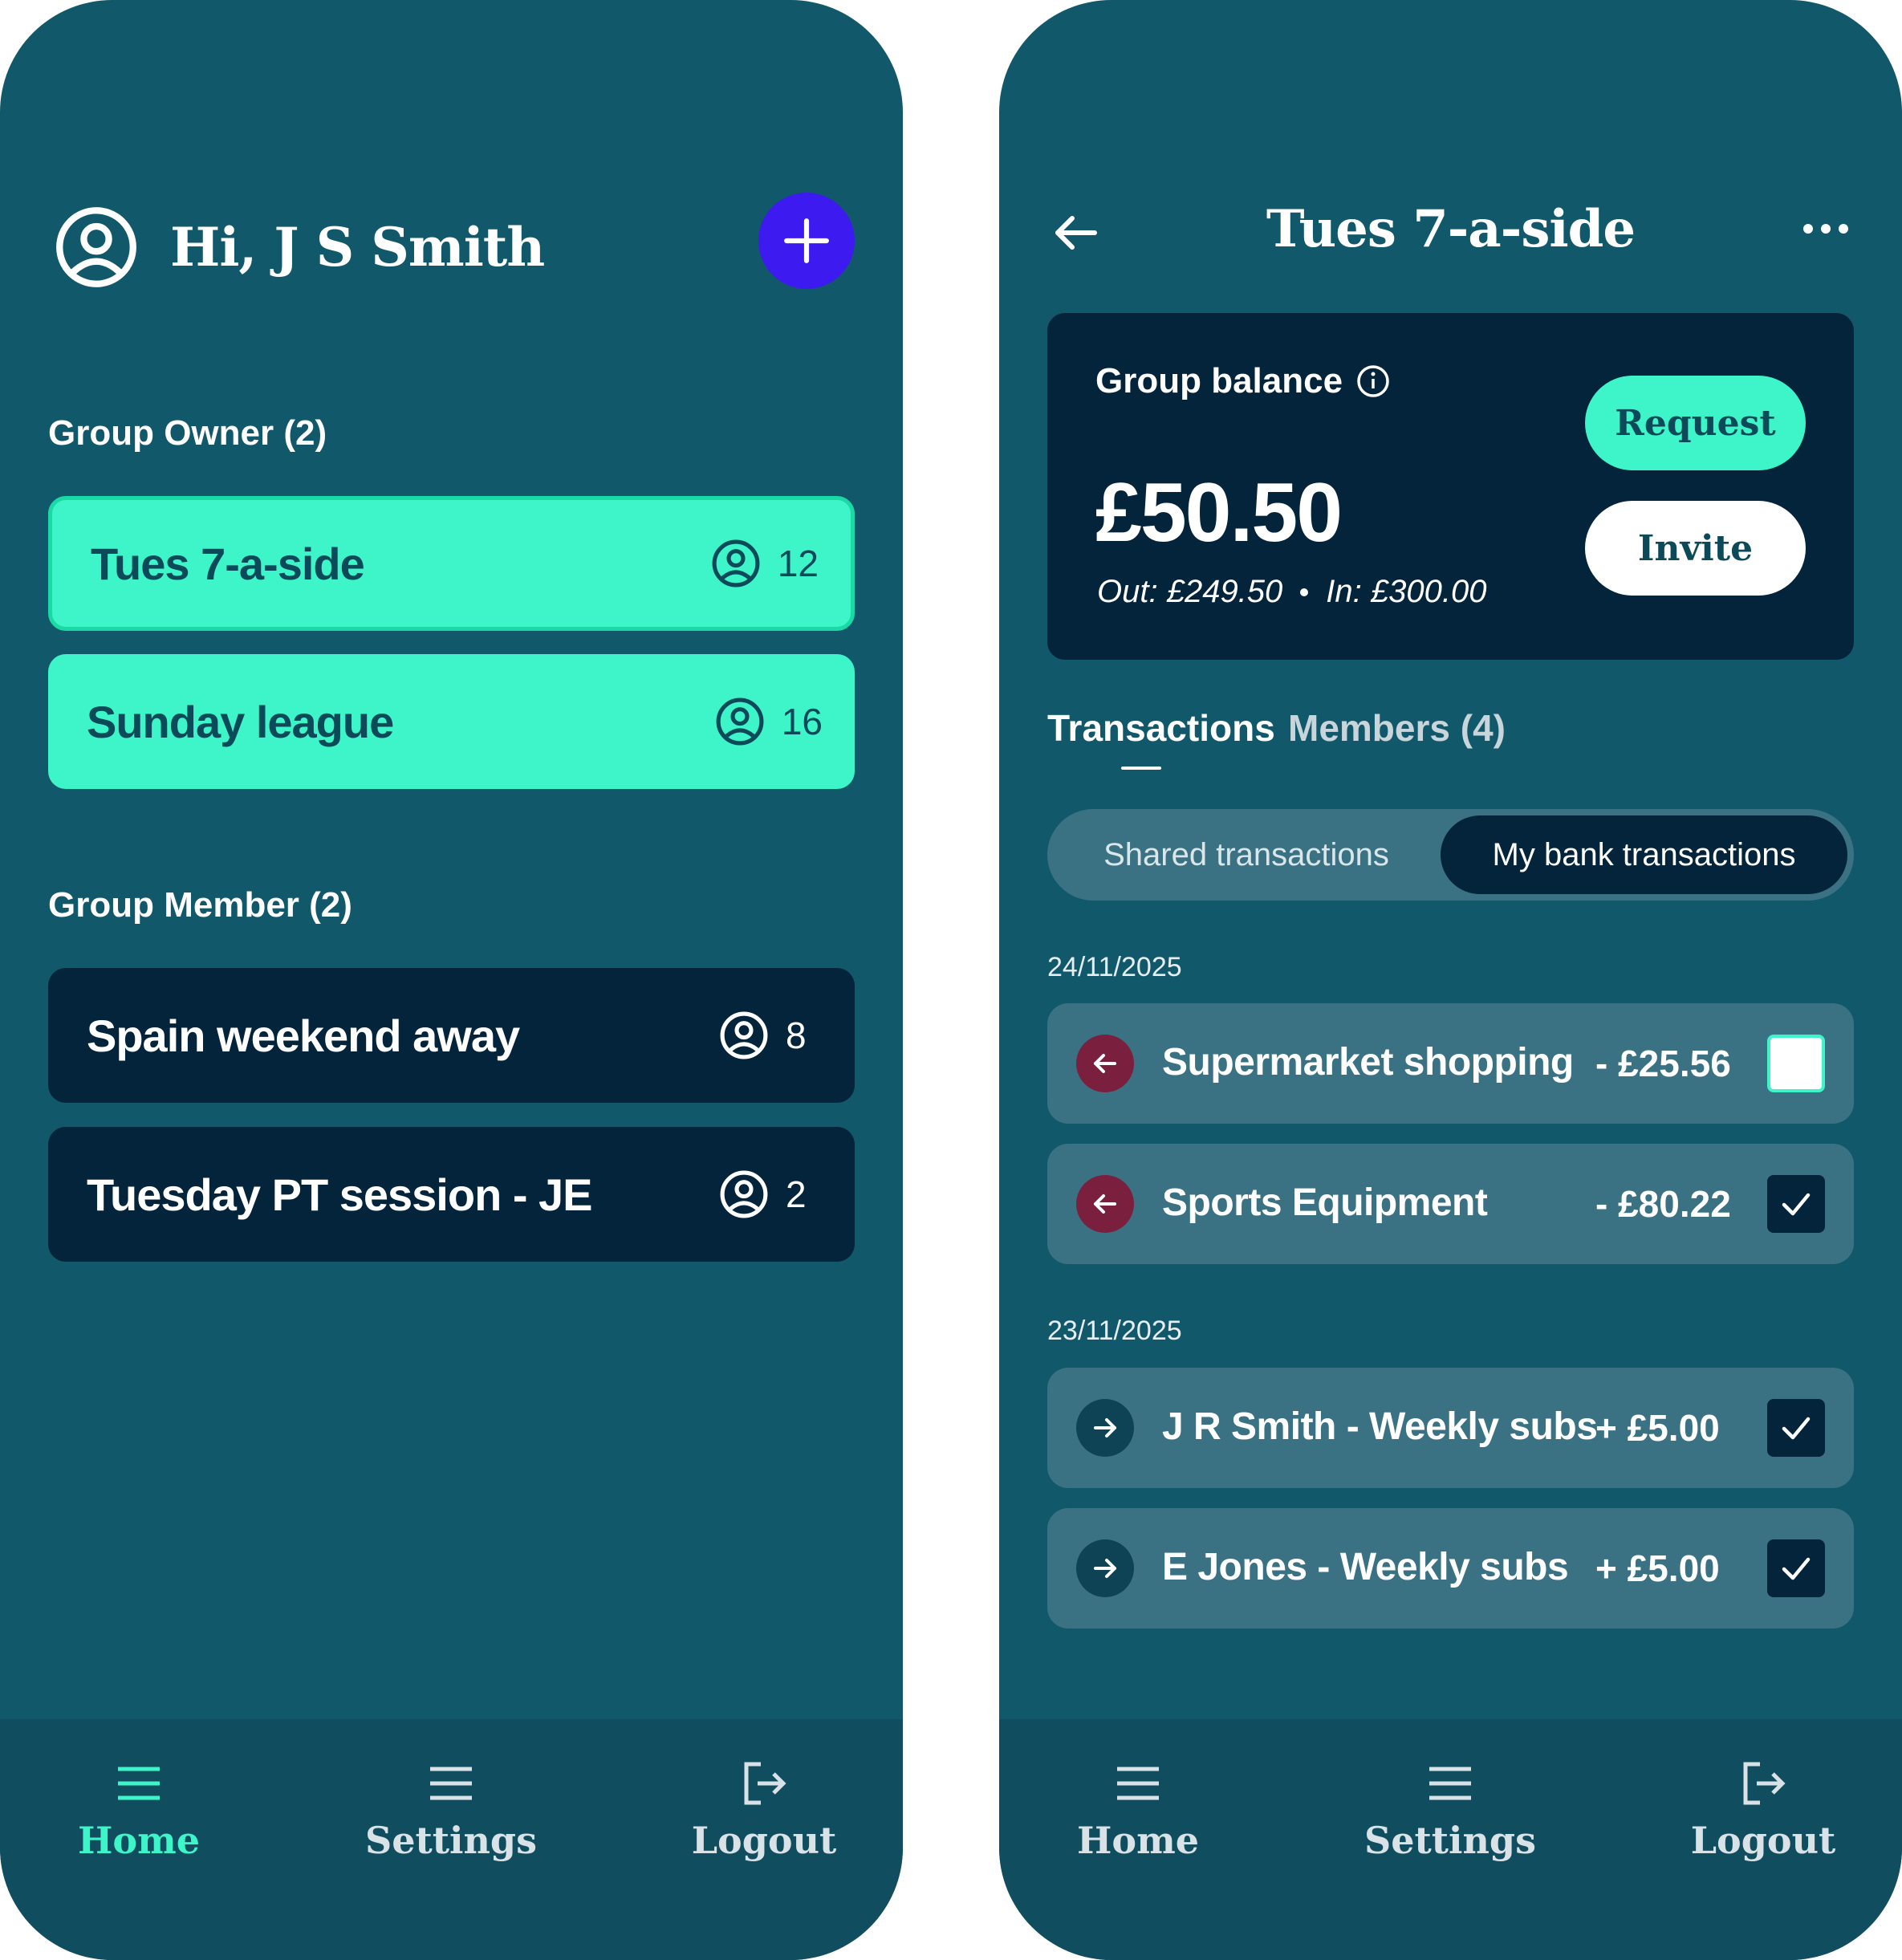  I want to click on member-count-value: 8, so click(796, 1035).